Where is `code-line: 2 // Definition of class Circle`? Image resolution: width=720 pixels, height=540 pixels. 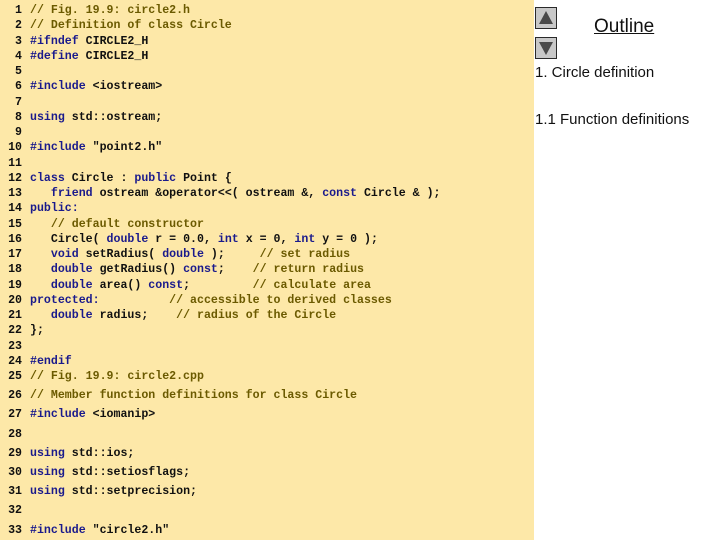
code-line: 2 // Definition of class Circle is located at coordinates (116, 25).